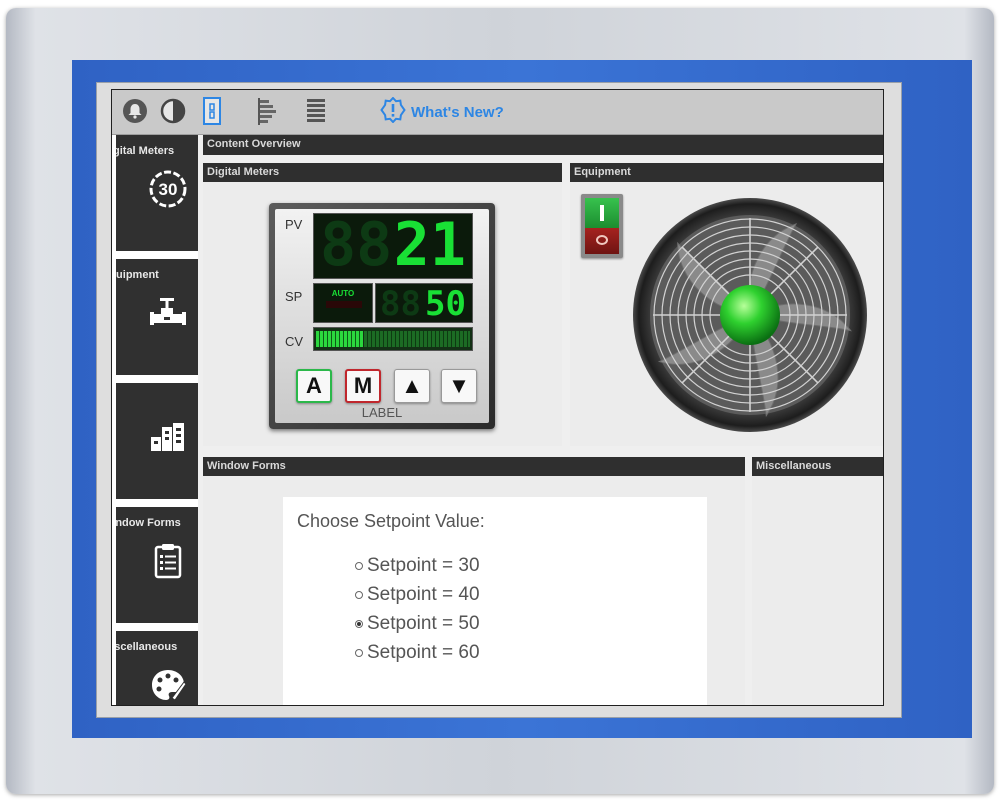 The width and height of the screenshot is (1000, 801). Describe the element at coordinates (148, 523) in the screenshot. I see `sidebar-item-label: Window Forms` at that location.